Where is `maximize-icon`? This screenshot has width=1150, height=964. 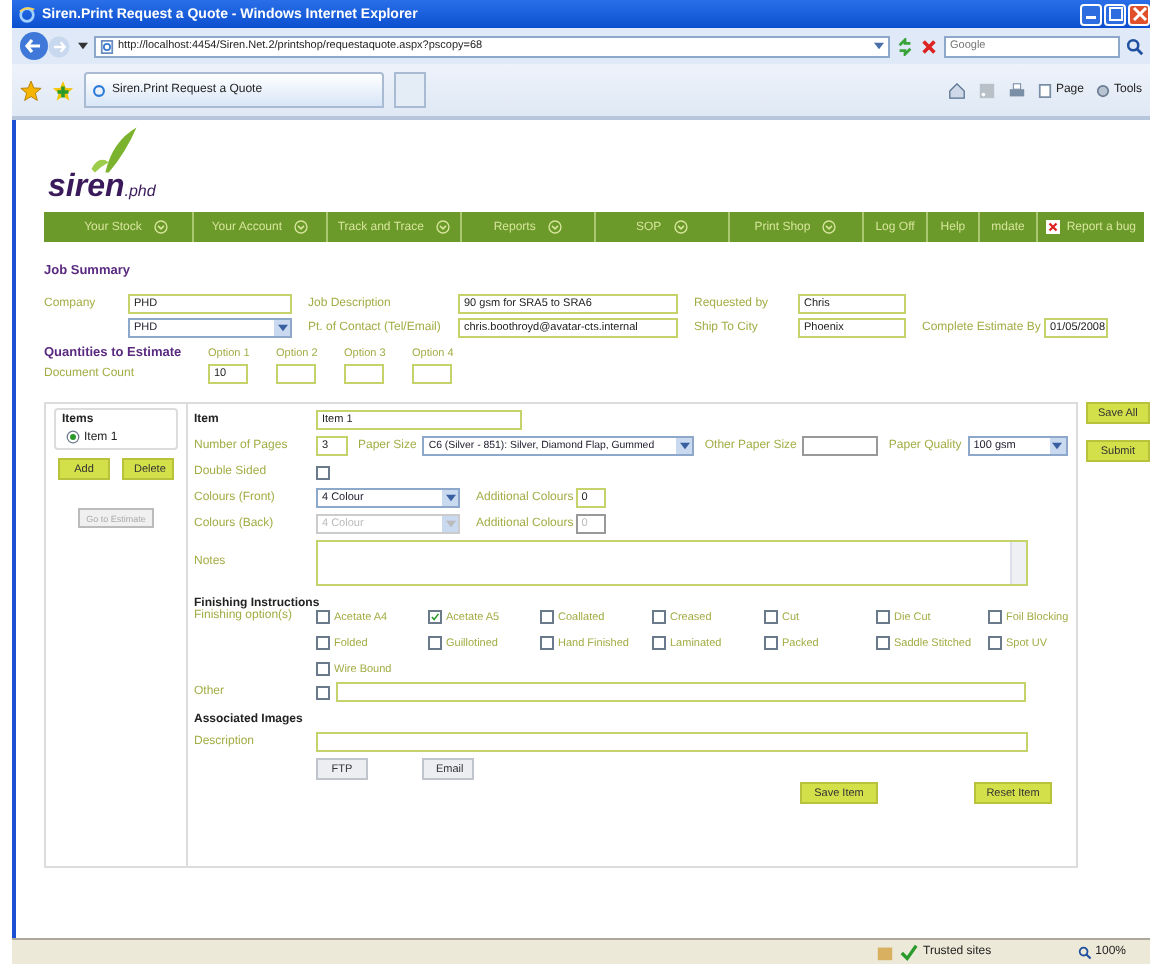 maximize-icon is located at coordinates (1115, 14).